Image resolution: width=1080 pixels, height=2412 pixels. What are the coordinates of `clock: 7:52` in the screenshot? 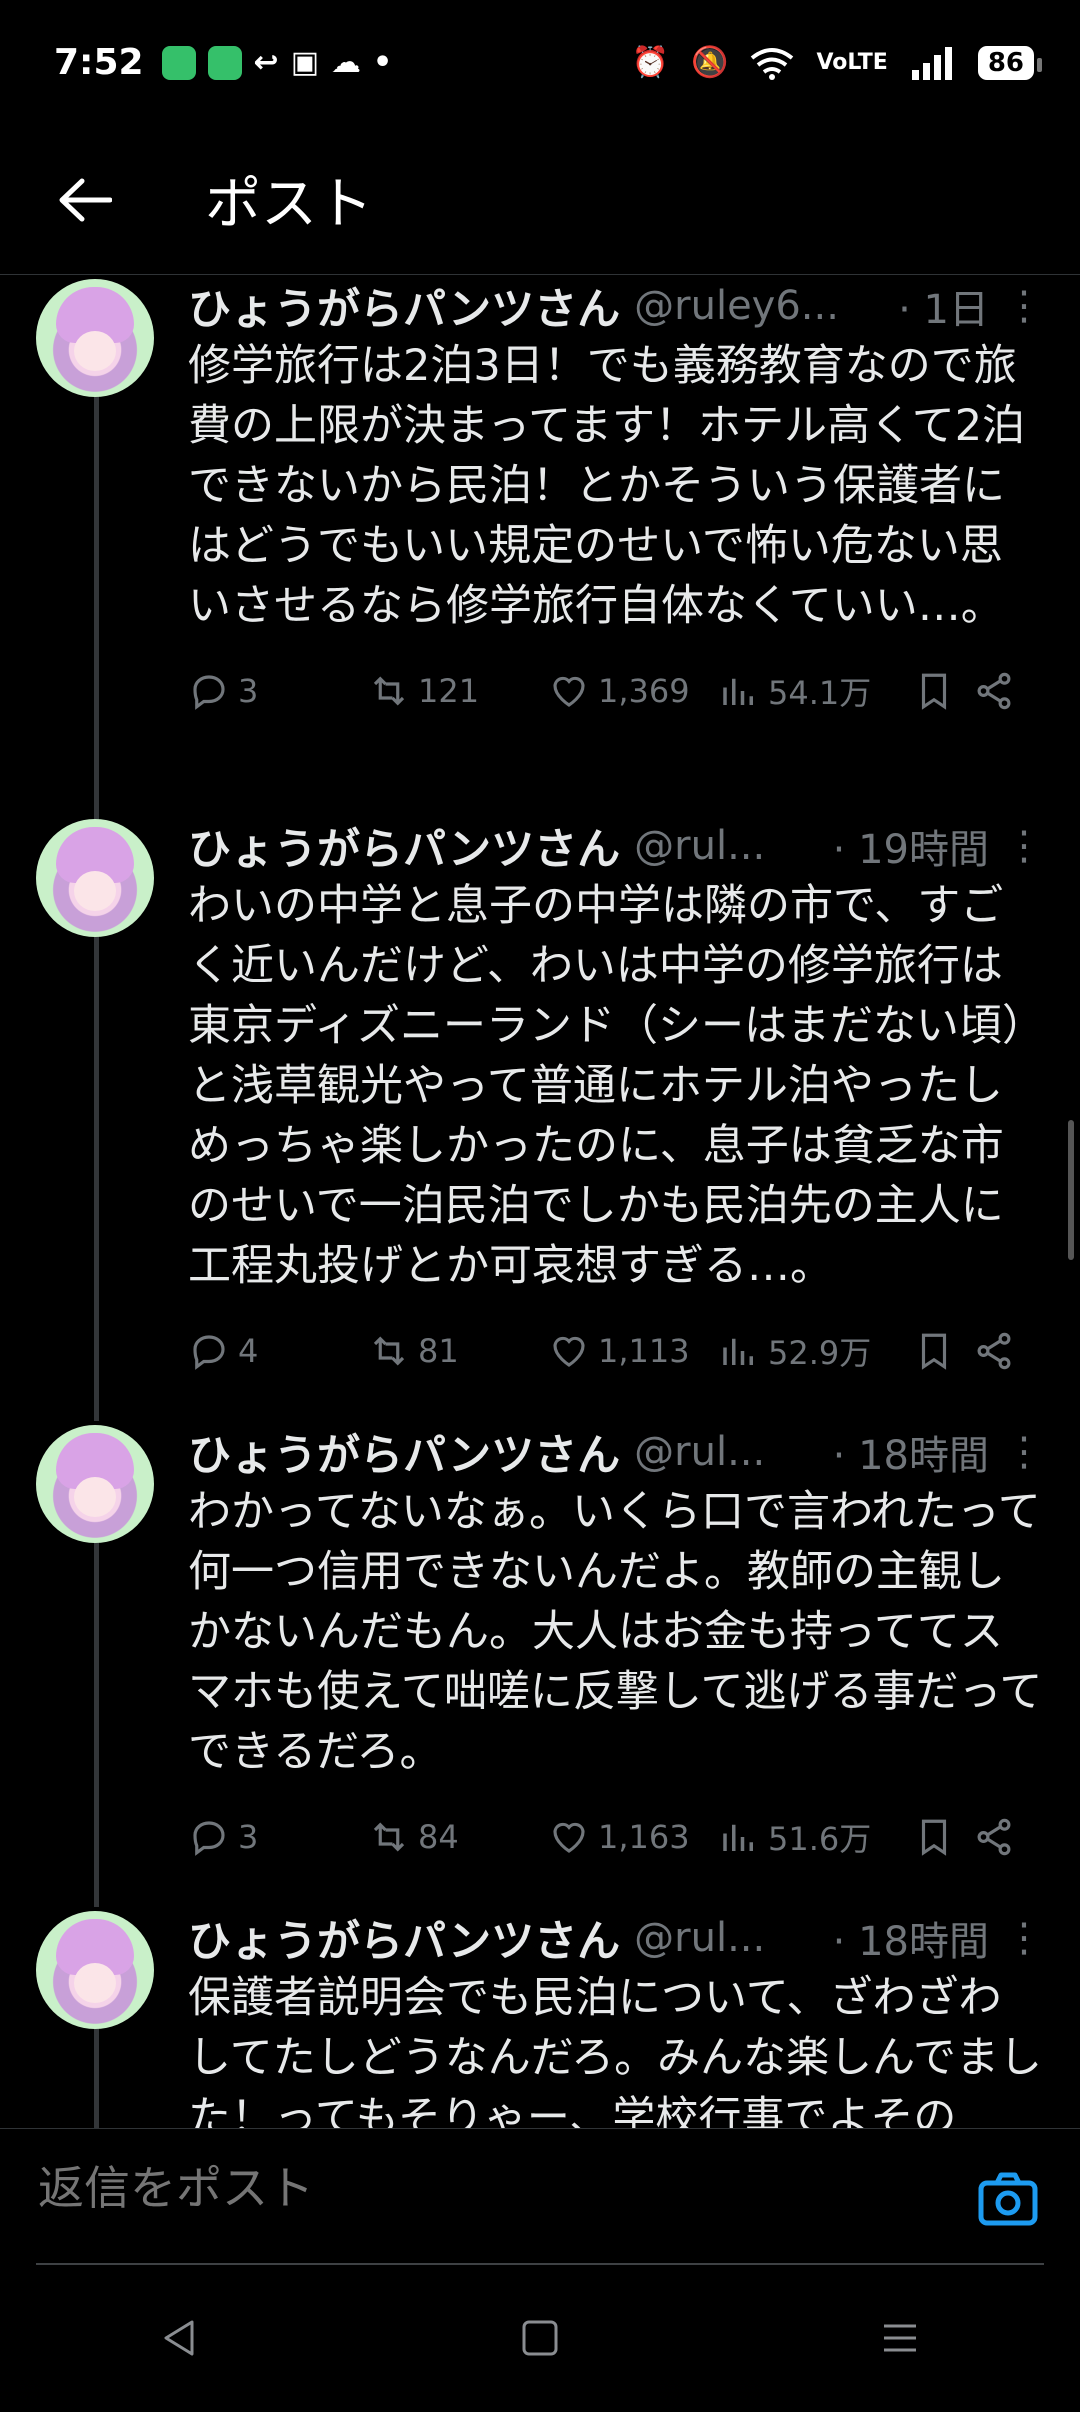 It's located at (99, 62).